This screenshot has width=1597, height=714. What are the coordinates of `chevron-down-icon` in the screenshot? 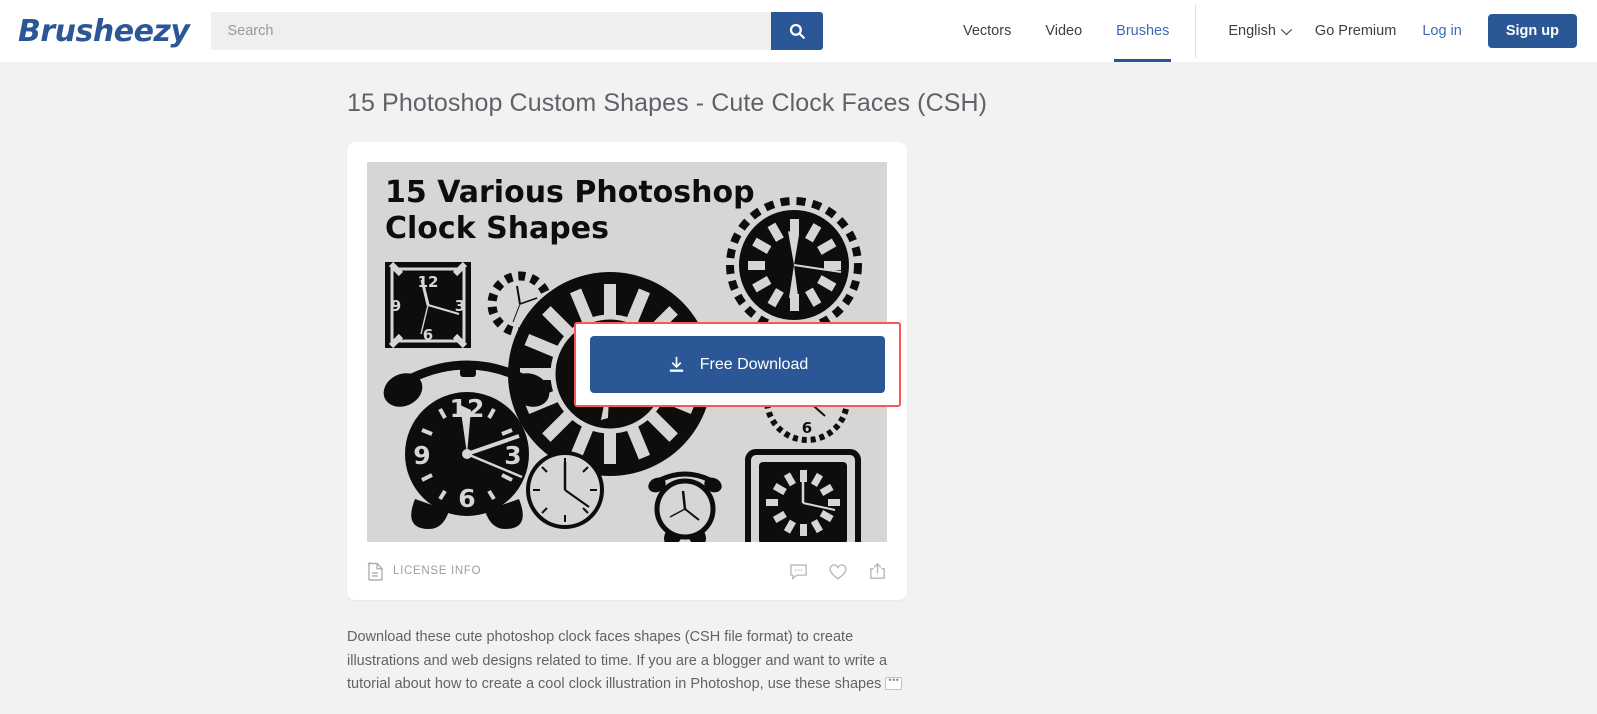 It's located at (1286, 29).